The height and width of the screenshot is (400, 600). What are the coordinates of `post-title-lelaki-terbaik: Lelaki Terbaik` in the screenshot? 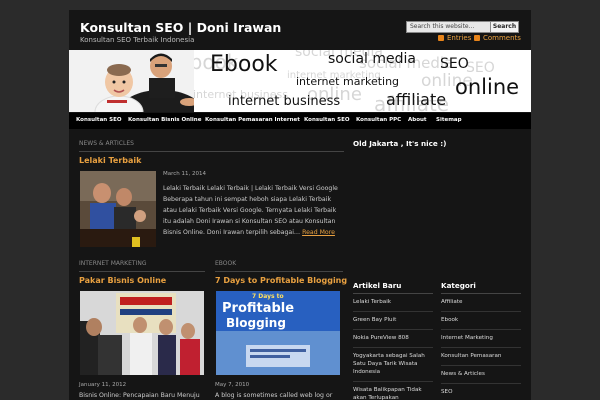 It's located at (110, 160).